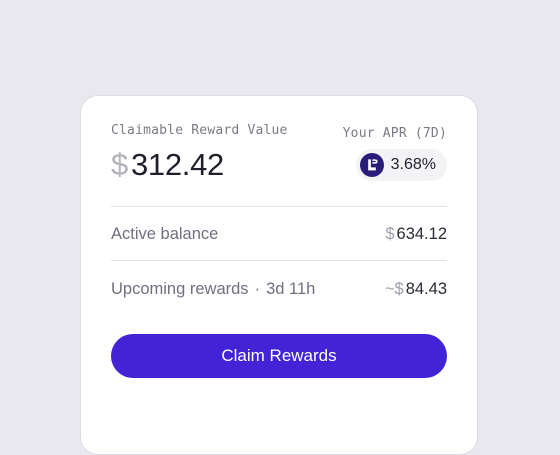 The height and width of the screenshot is (455, 560). I want to click on active-balance-row: Active balance $634.12, so click(279, 234).